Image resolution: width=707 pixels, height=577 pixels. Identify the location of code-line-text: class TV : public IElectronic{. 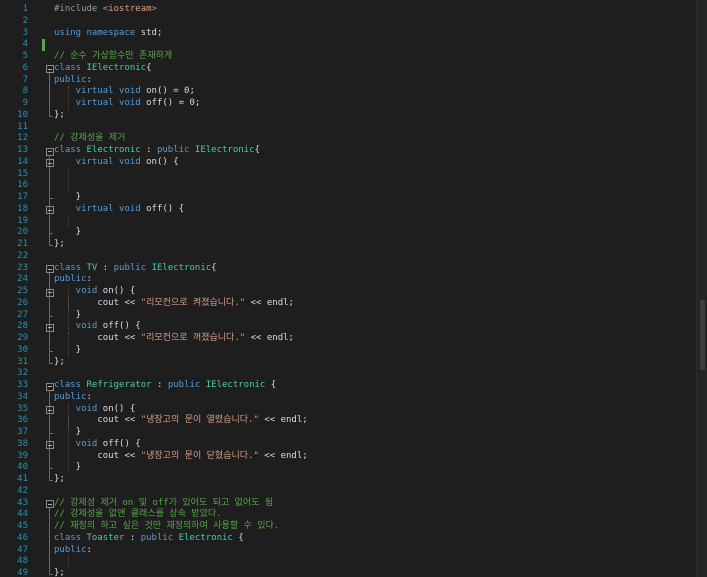
(135, 269).